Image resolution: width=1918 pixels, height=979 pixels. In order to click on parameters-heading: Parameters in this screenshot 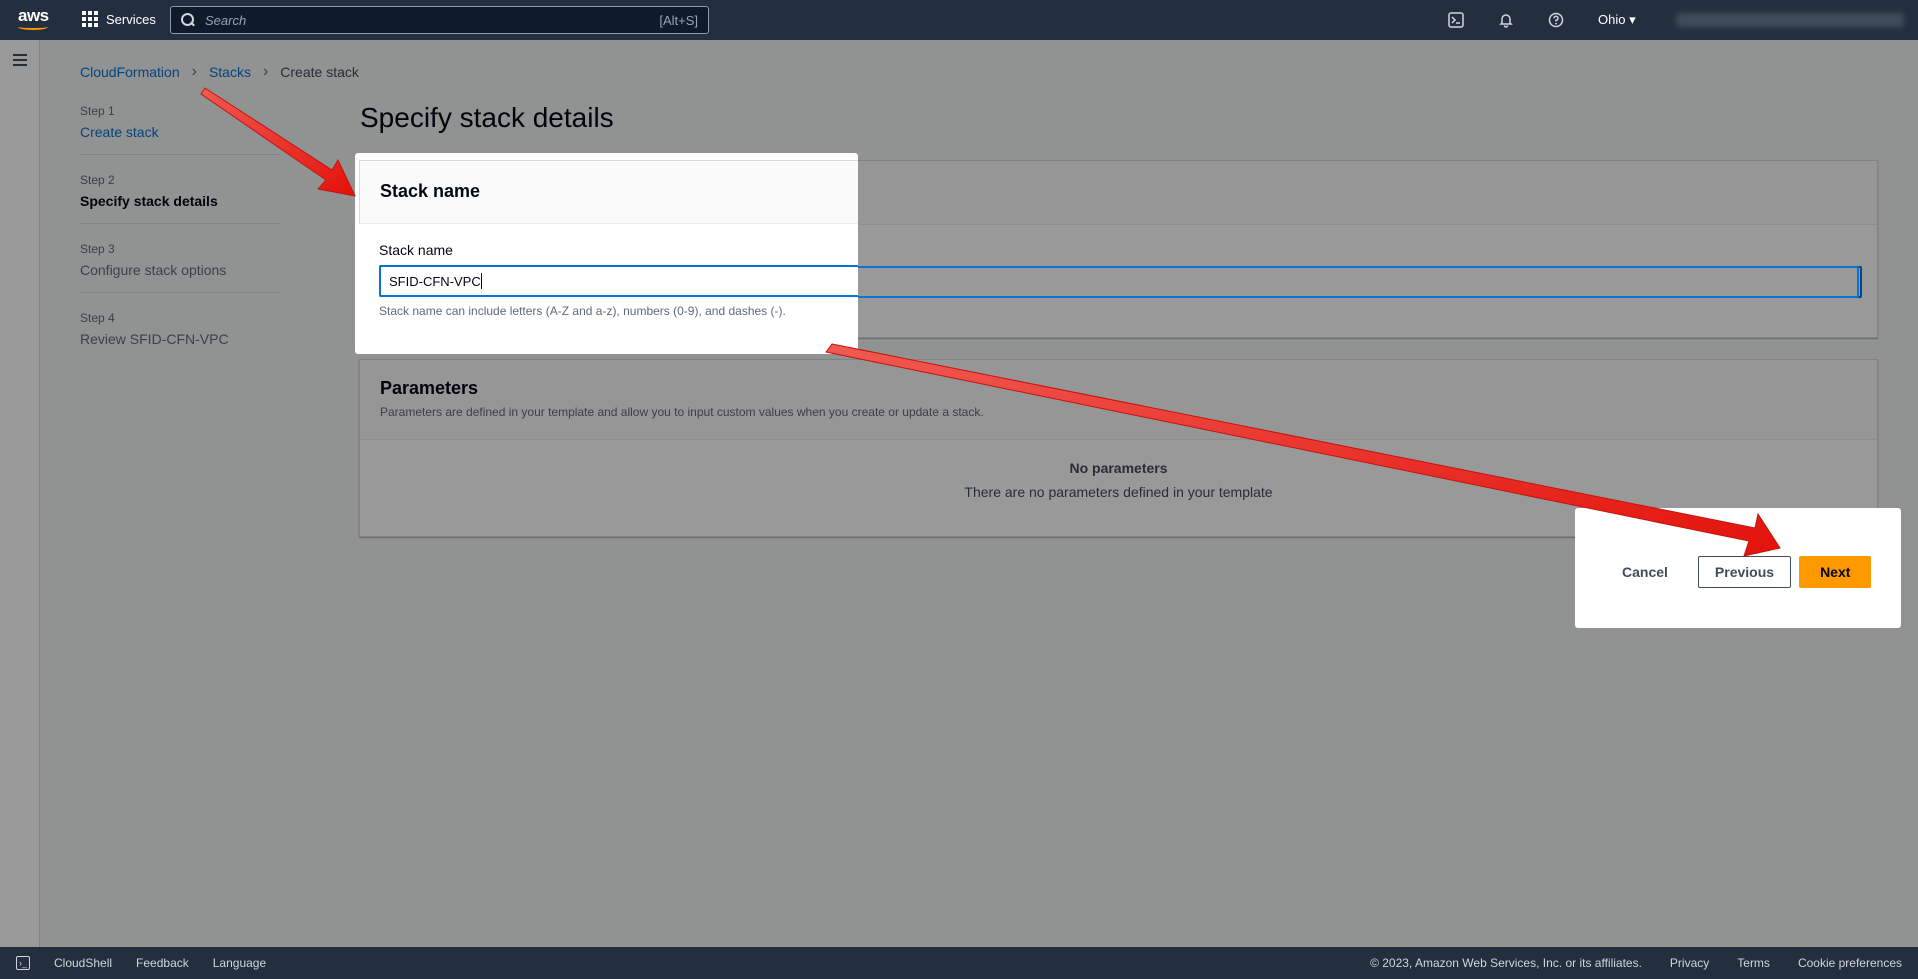, I will do `click(429, 388)`.